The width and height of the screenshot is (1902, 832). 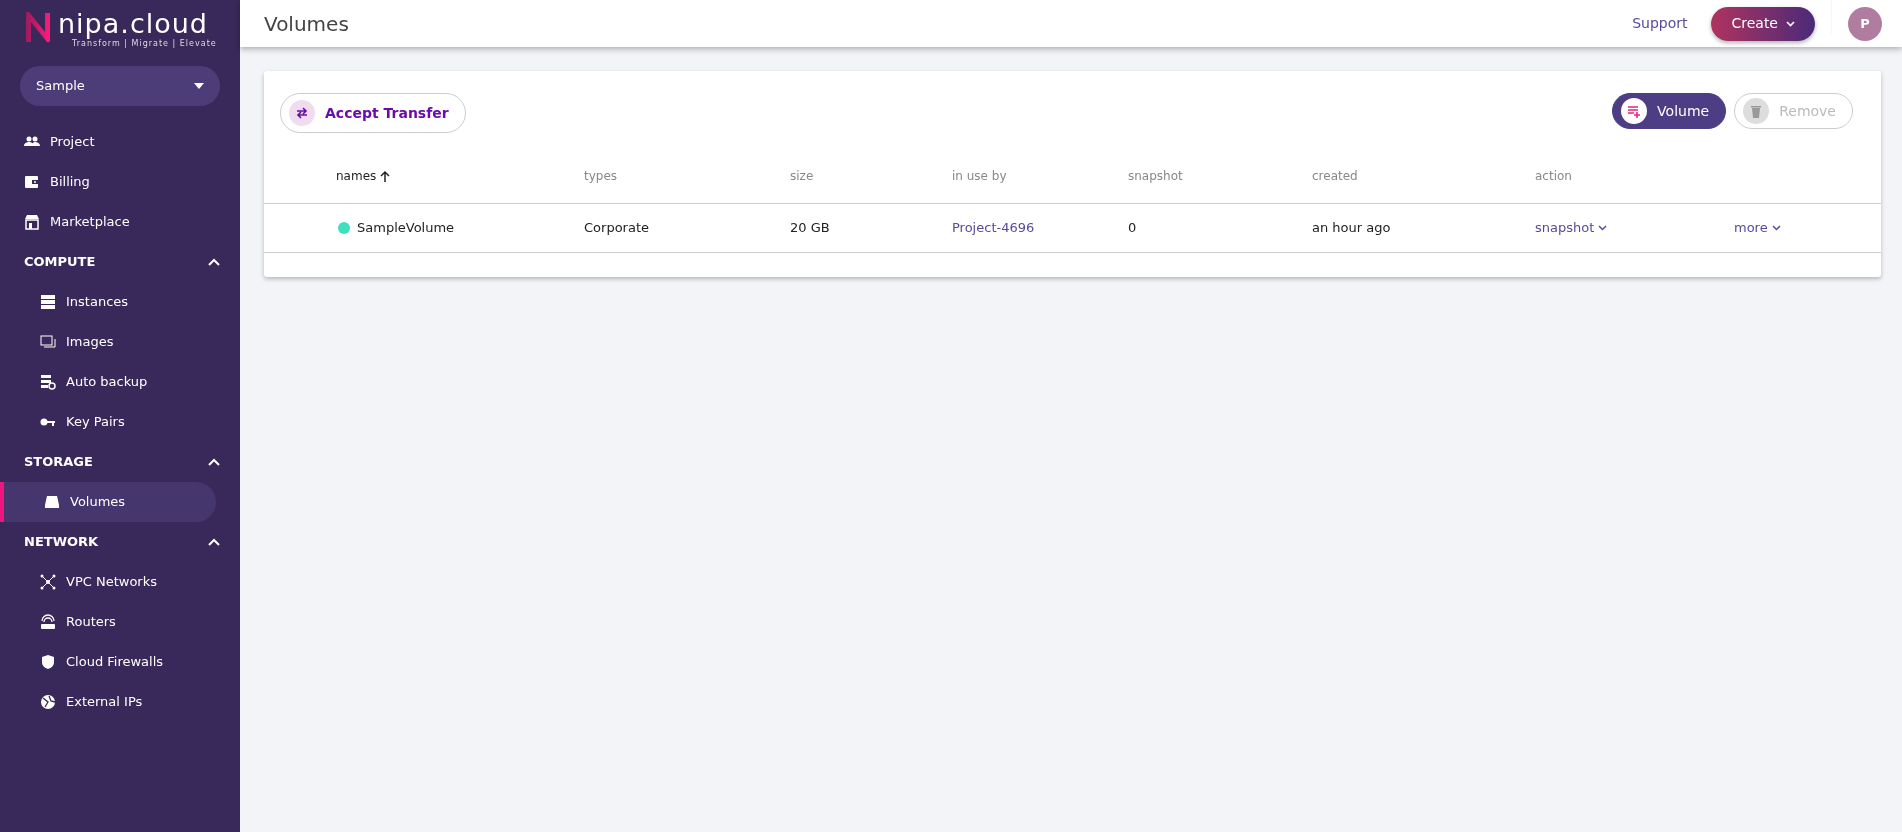 What do you see at coordinates (108, 222) in the screenshot?
I see `sidebar-item: Marketplace` at bounding box center [108, 222].